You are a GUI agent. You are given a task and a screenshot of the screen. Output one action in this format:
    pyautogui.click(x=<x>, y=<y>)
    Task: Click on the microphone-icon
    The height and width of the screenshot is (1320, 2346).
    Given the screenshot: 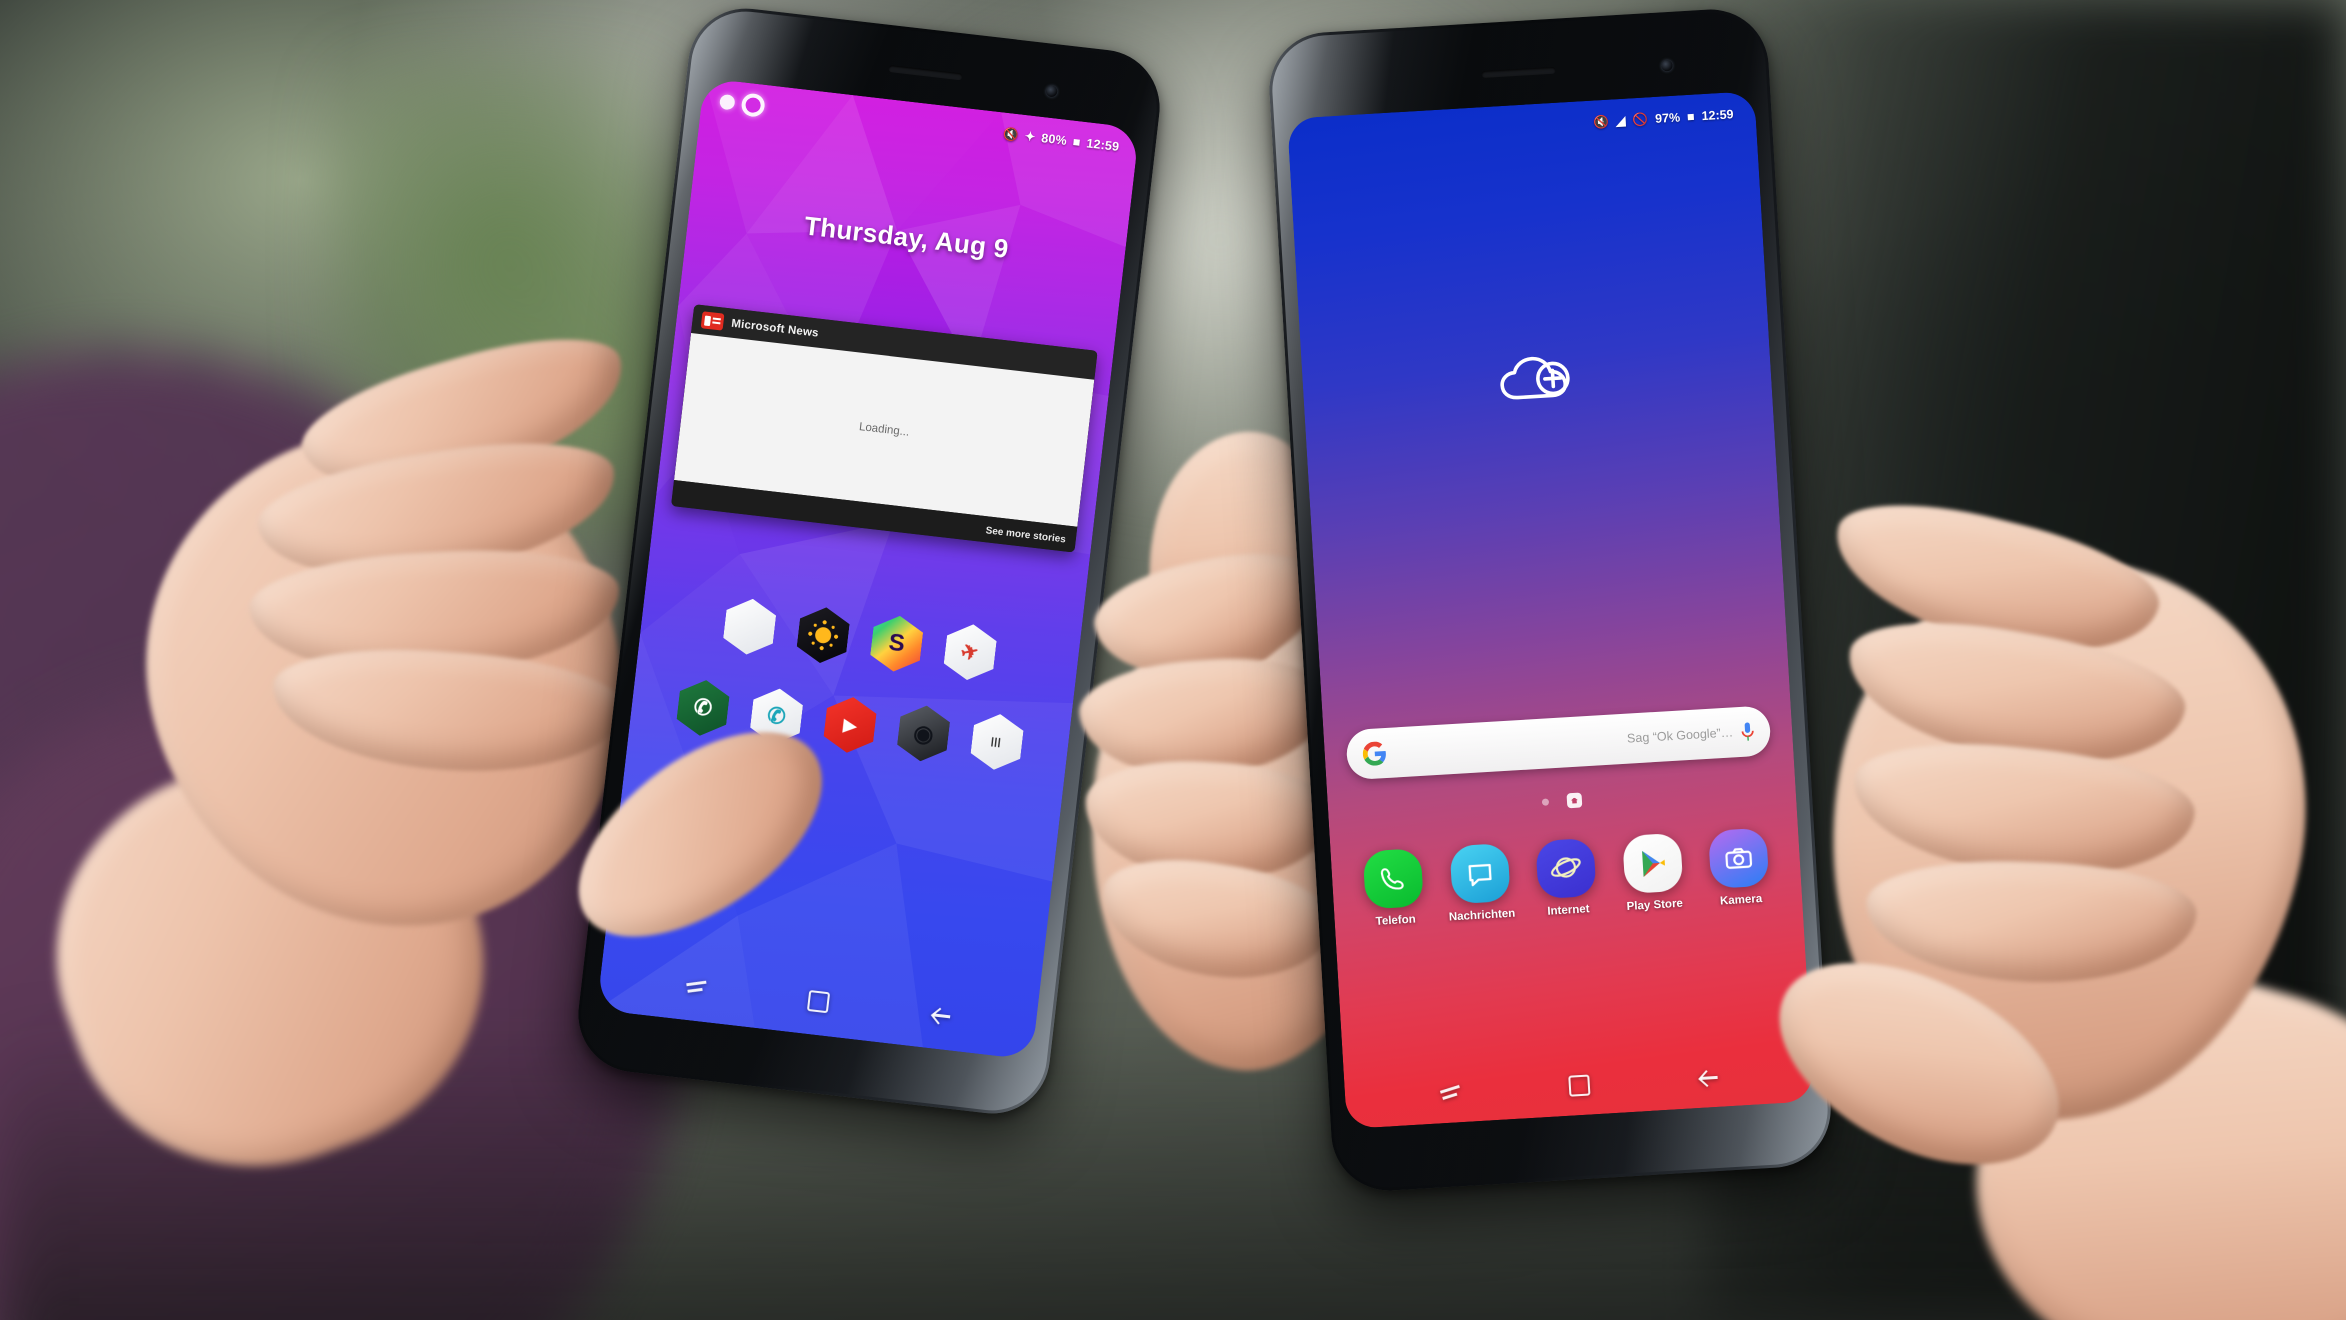 What is the action you would take?
    pyautogui.click(x=1748, y=732)
    